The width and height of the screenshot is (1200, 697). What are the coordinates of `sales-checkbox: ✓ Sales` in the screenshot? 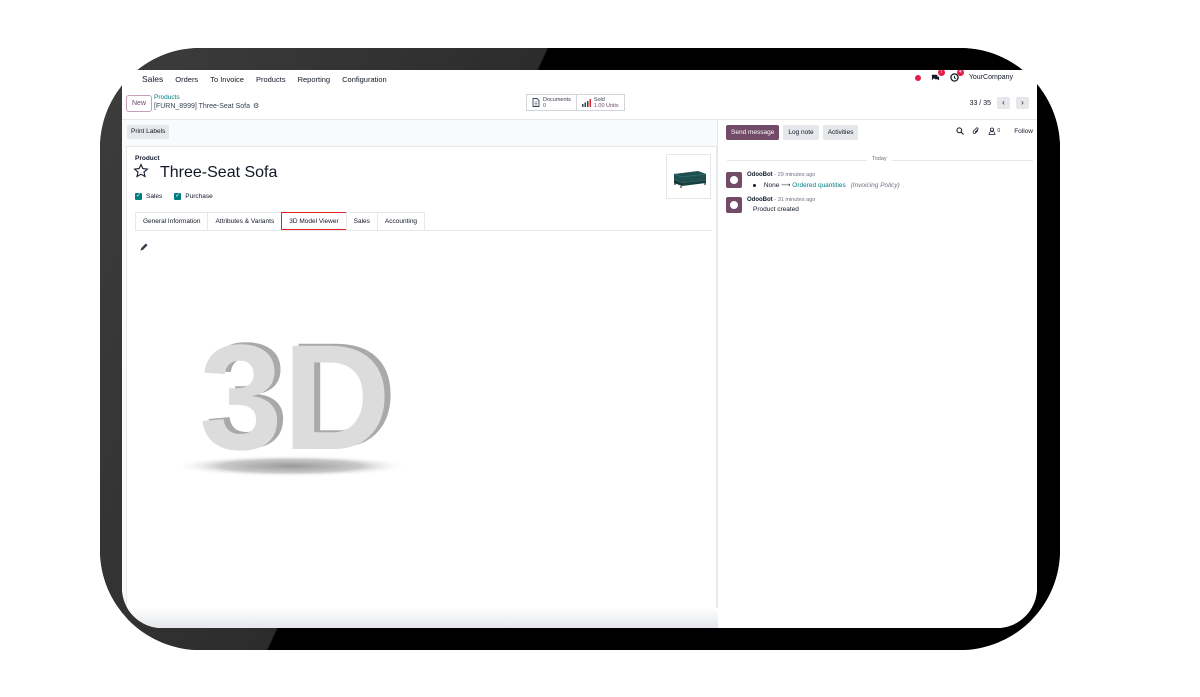 It's located at (148, 196).